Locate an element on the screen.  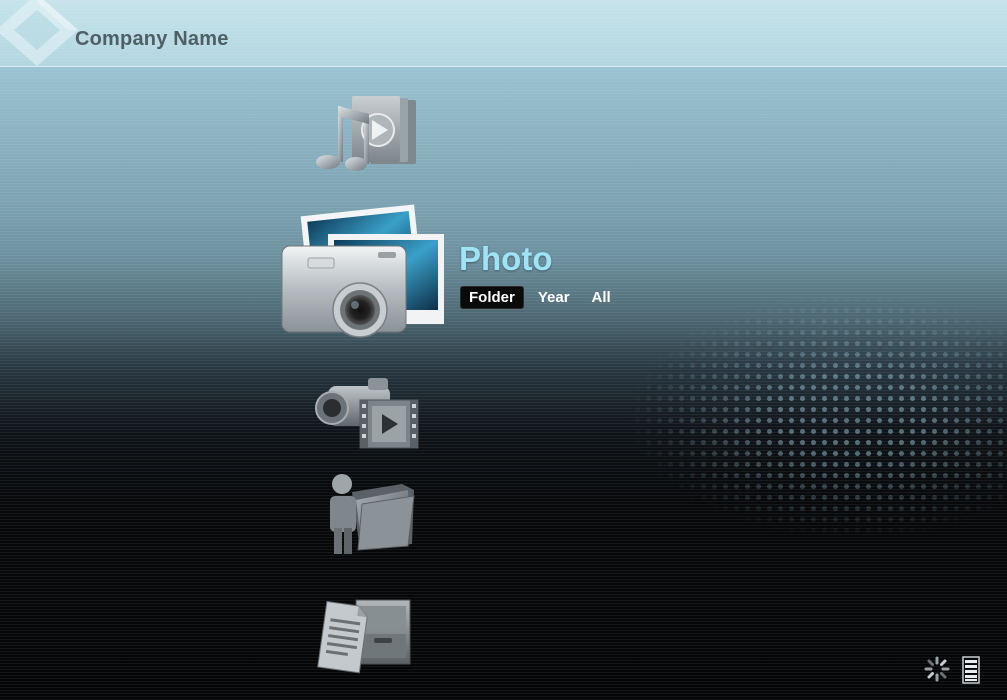
loading-spinner-icon is located at coordinates (937, 669).